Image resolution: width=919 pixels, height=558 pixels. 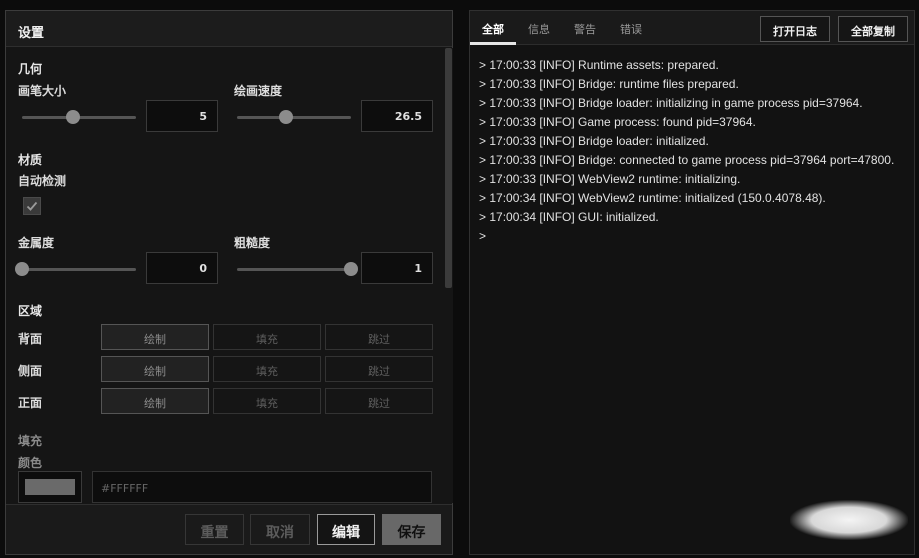 I want to click on region-side-draw-button: 绘制, so click(x=155, y=369).